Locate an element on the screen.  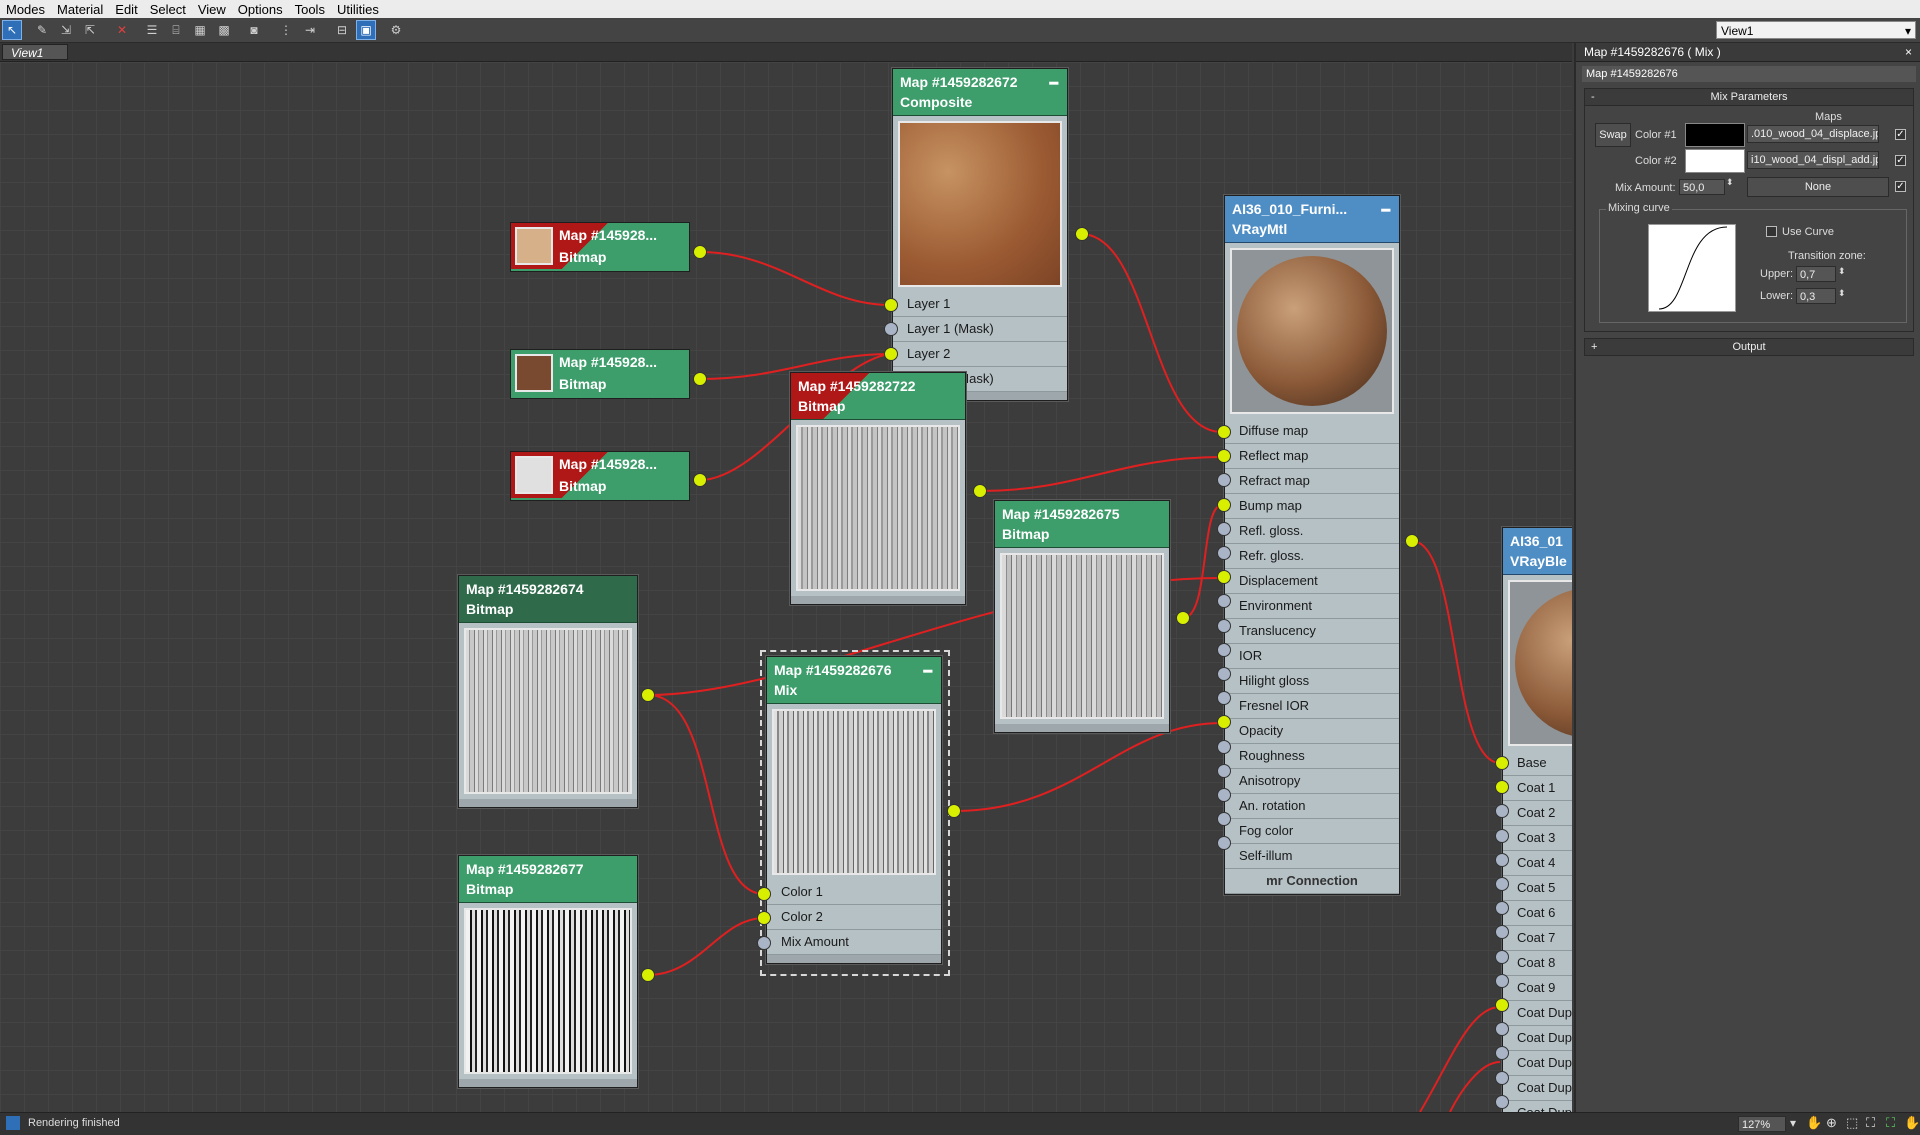
socket-anisotropy is located at coordinates (1224, 770).